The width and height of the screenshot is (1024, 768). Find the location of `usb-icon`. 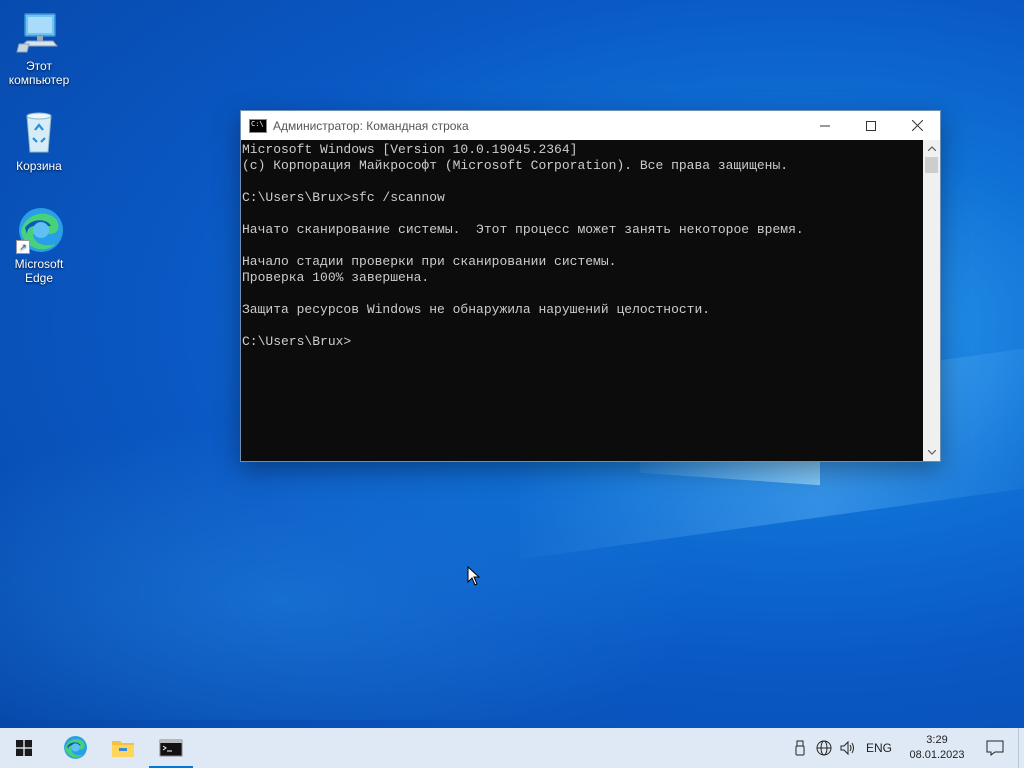

usb-icon is located at coordinates (800, 748).